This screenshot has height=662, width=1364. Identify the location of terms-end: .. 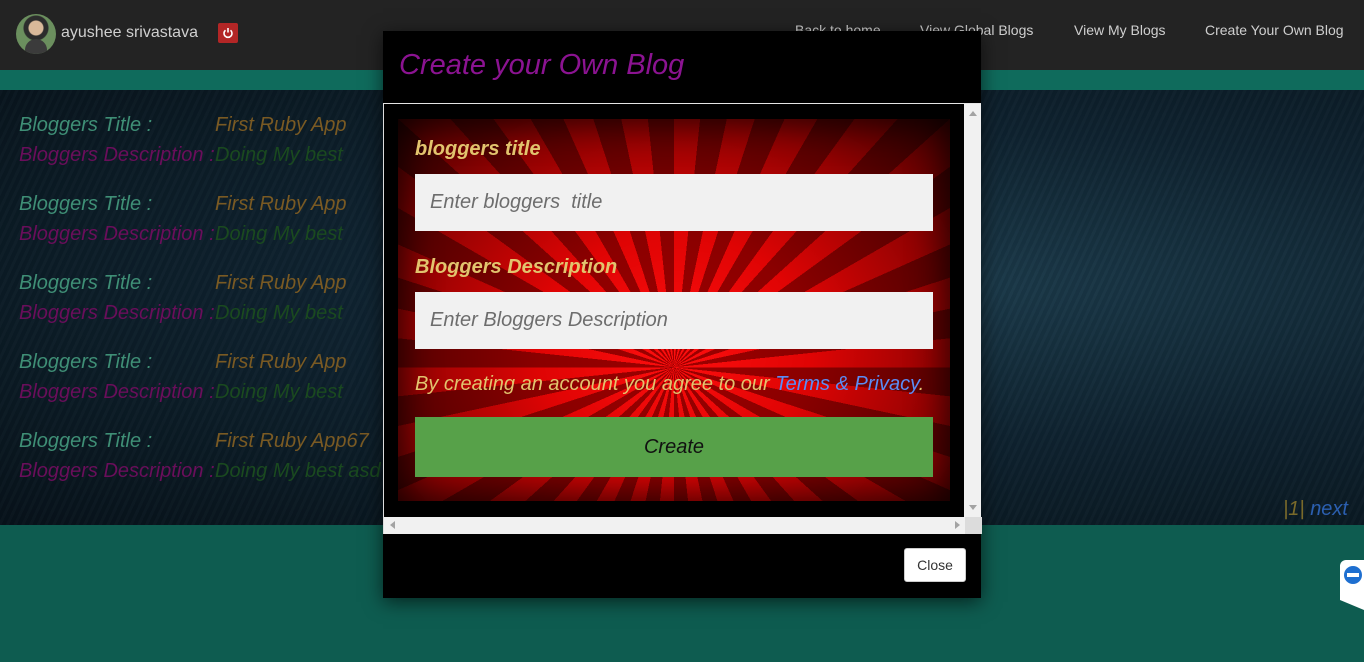
(921, 384).